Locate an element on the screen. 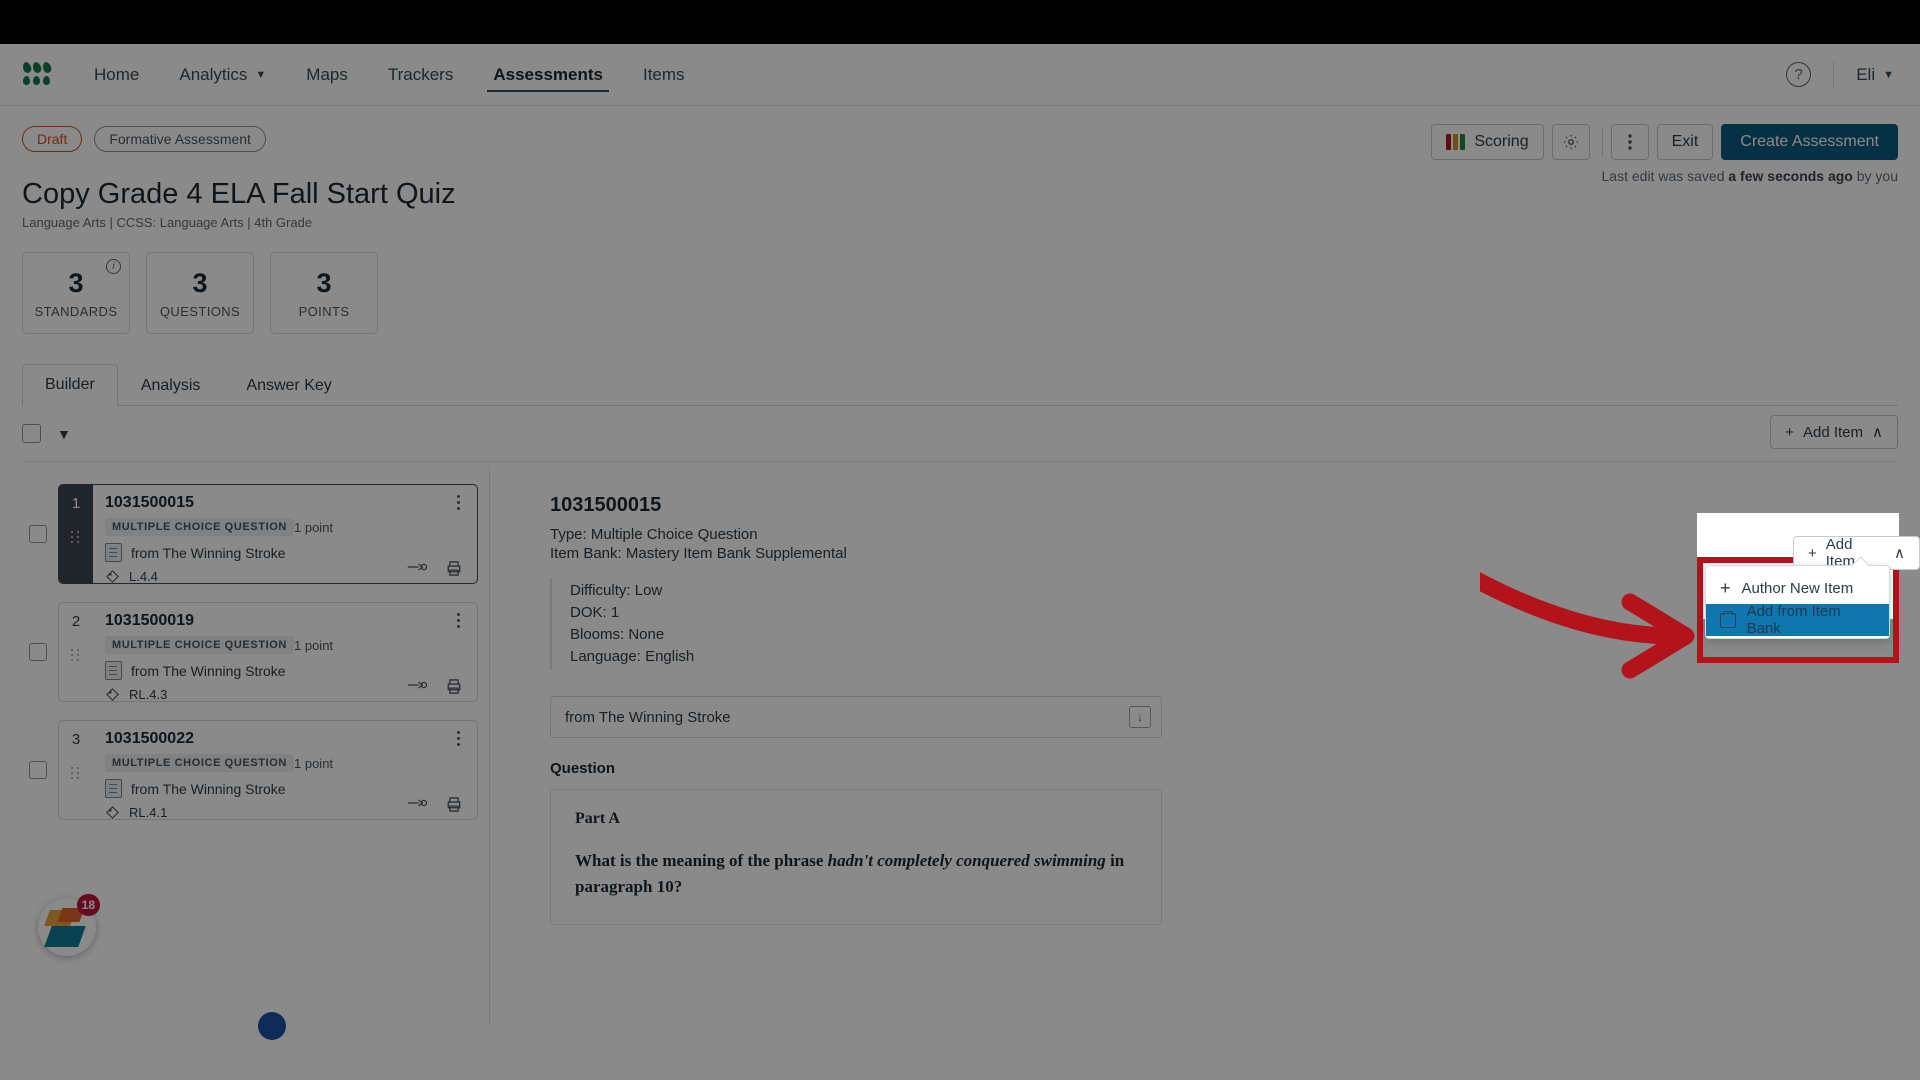 This screenshot has width=1920, height=1080. nav-label: Items is located at coordinates (663, 74).